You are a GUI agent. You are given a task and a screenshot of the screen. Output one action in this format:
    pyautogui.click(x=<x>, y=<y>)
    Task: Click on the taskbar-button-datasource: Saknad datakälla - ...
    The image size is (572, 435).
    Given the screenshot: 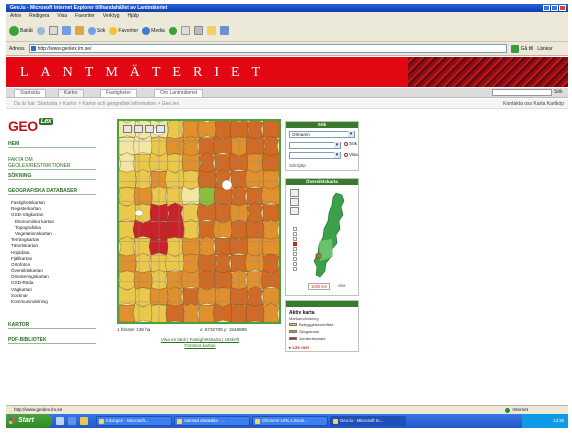 What is the action you would take?
    pyautogui.click(x=212, y=421)
    